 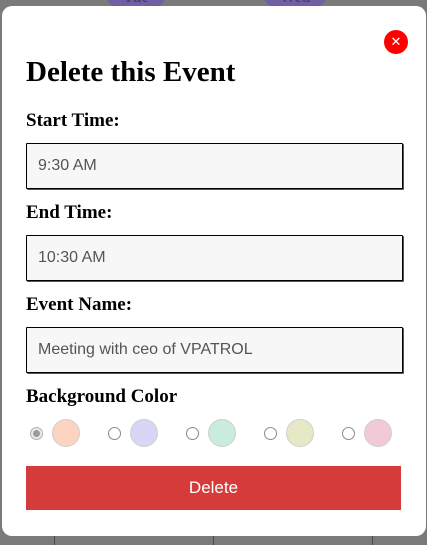 I want to click on delete-button: Delete, so click(x=213, y=488).